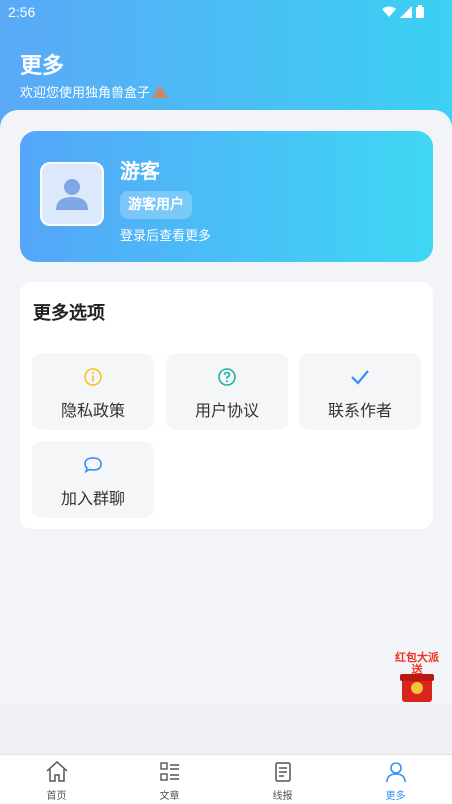 This screenshot has height=804, width=452. I want to click on status-time: 2:56, so click(22, 12).